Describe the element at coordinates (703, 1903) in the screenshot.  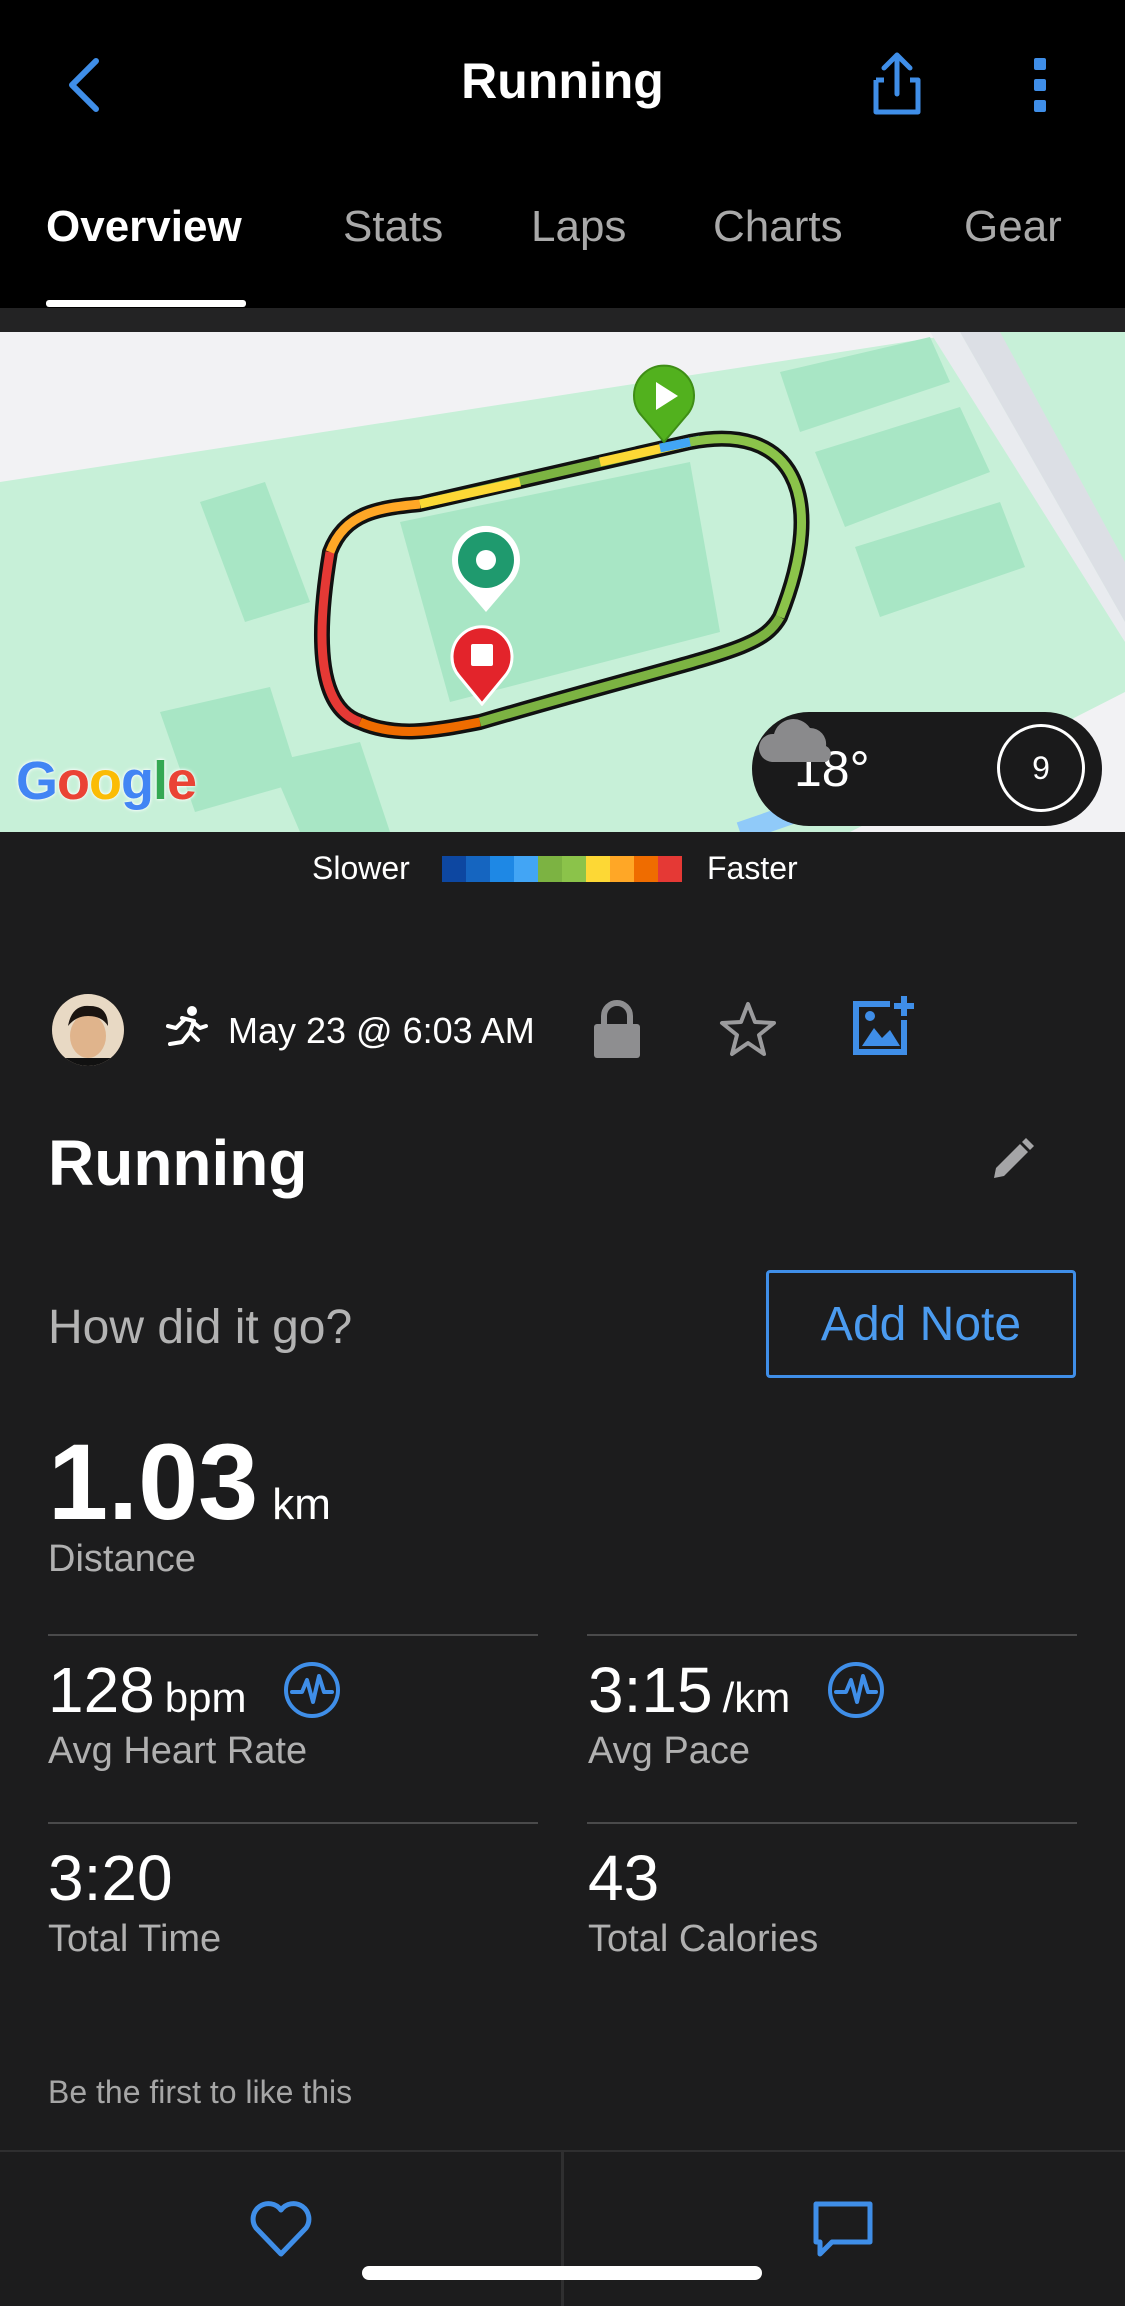
I see `total-calories-stat: 43 Total Calories` at that location.